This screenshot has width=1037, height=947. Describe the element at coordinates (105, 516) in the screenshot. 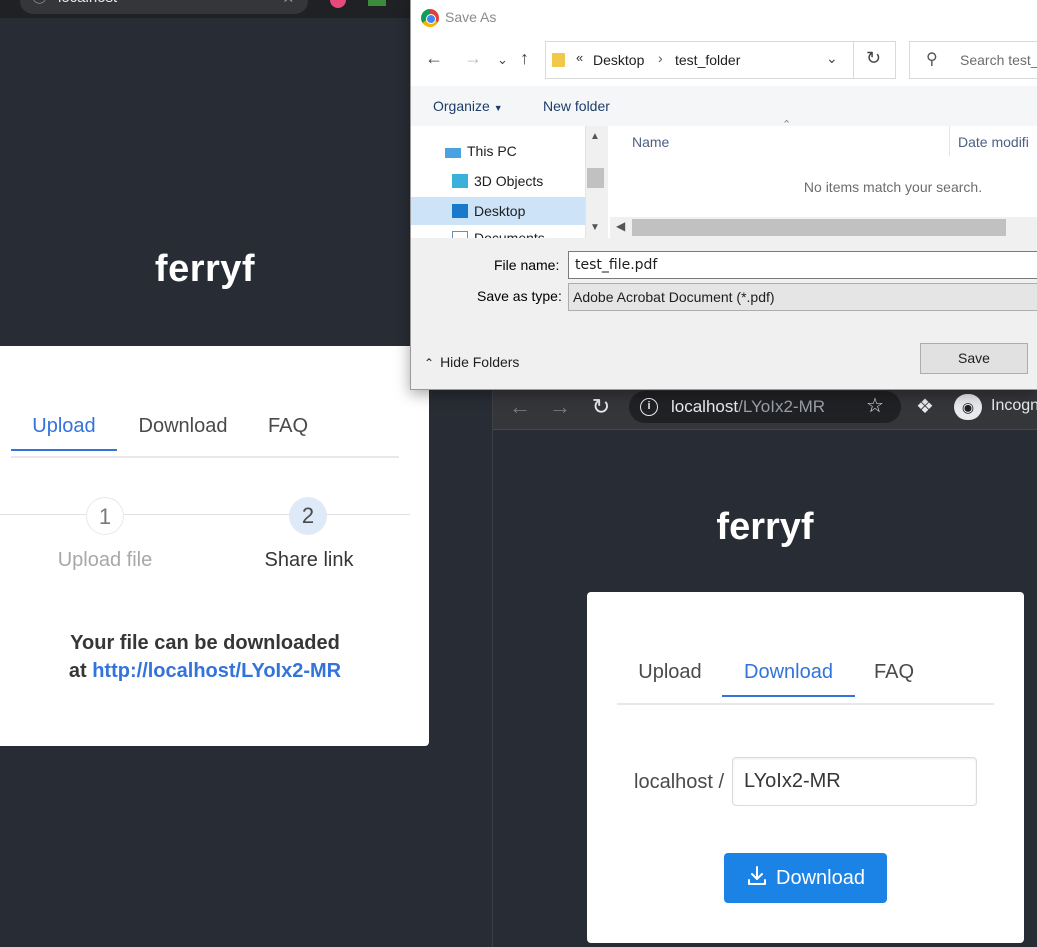

I see `step-1-marker: 1` at that location.